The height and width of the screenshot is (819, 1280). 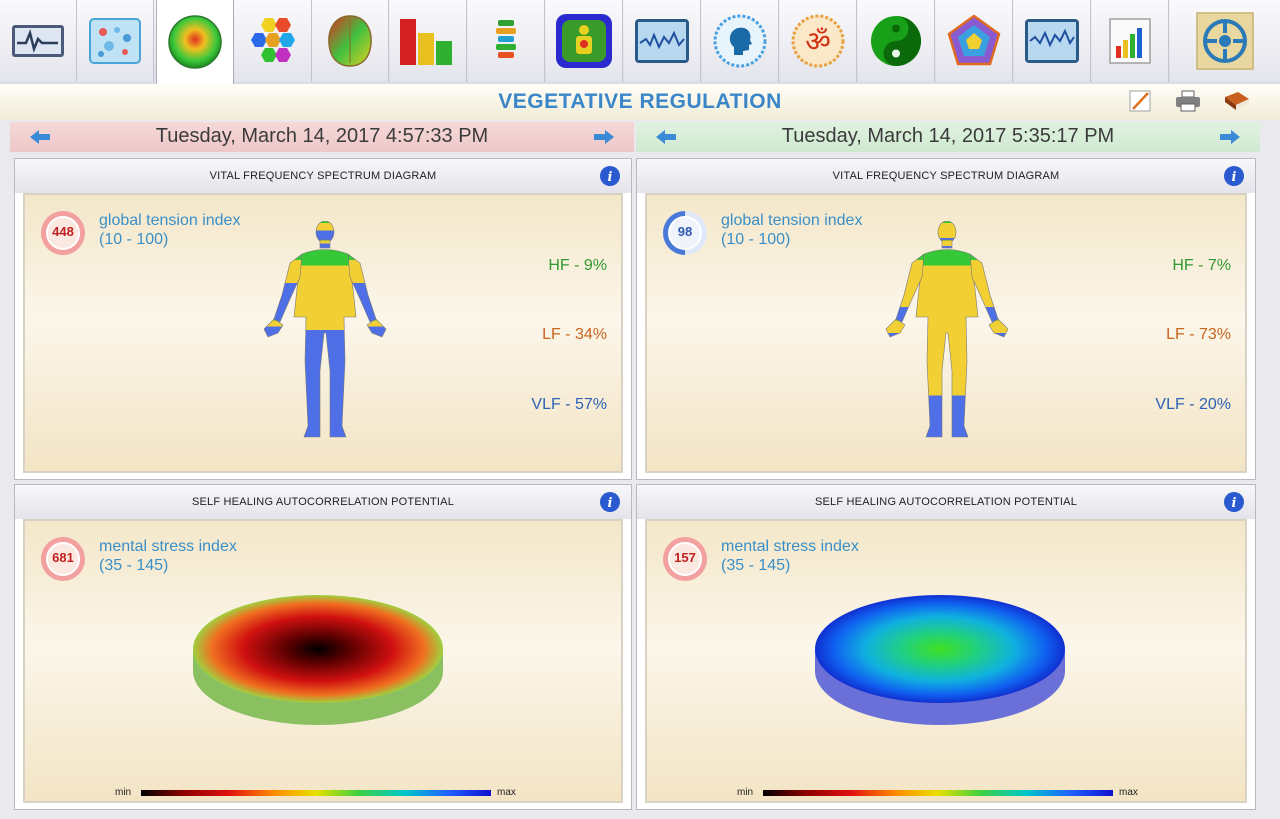 I want to click on help-book-button, so click(x=1235, y=101).